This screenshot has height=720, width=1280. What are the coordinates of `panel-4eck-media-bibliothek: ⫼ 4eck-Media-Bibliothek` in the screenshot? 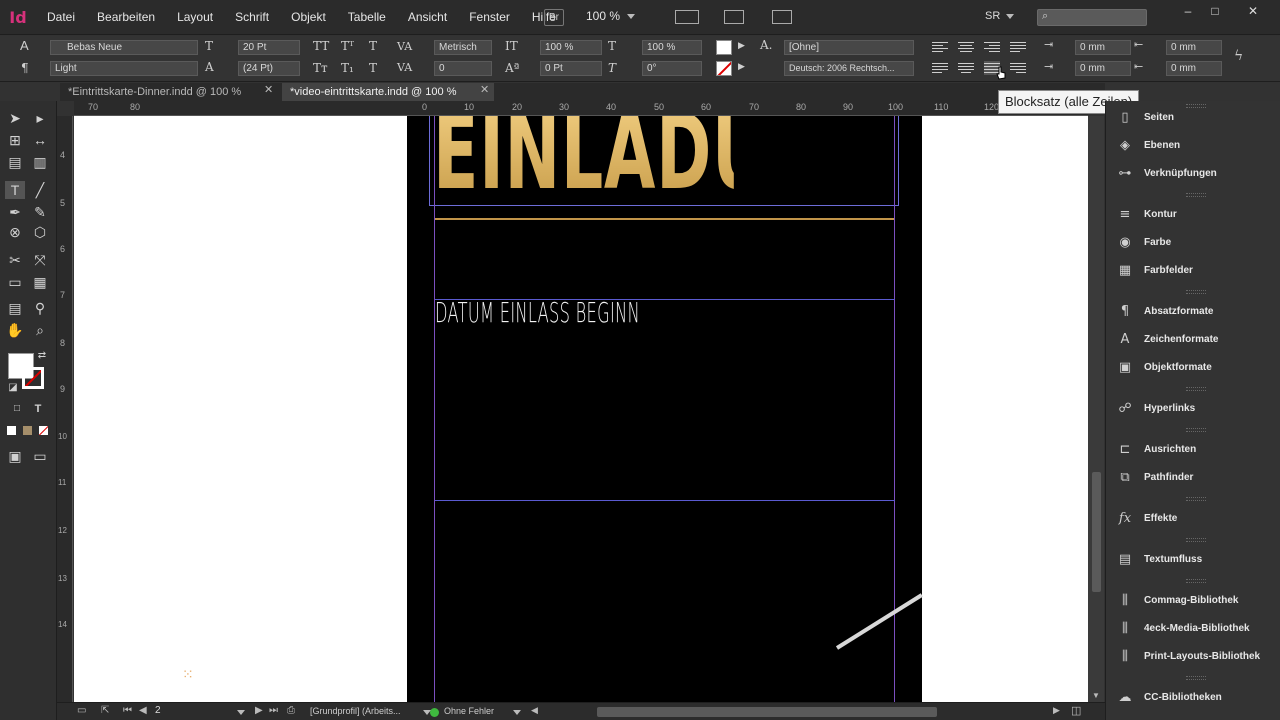 It's located at (1193, 628).